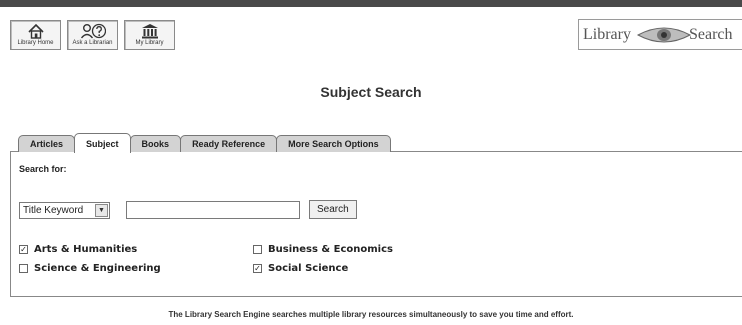 Image resolution: width=742 pixels, height=325 pixels. What do you see at coordinates (333, 209) in the screenshot?
I see `search-button: Search` at bounding box center [333, 209].